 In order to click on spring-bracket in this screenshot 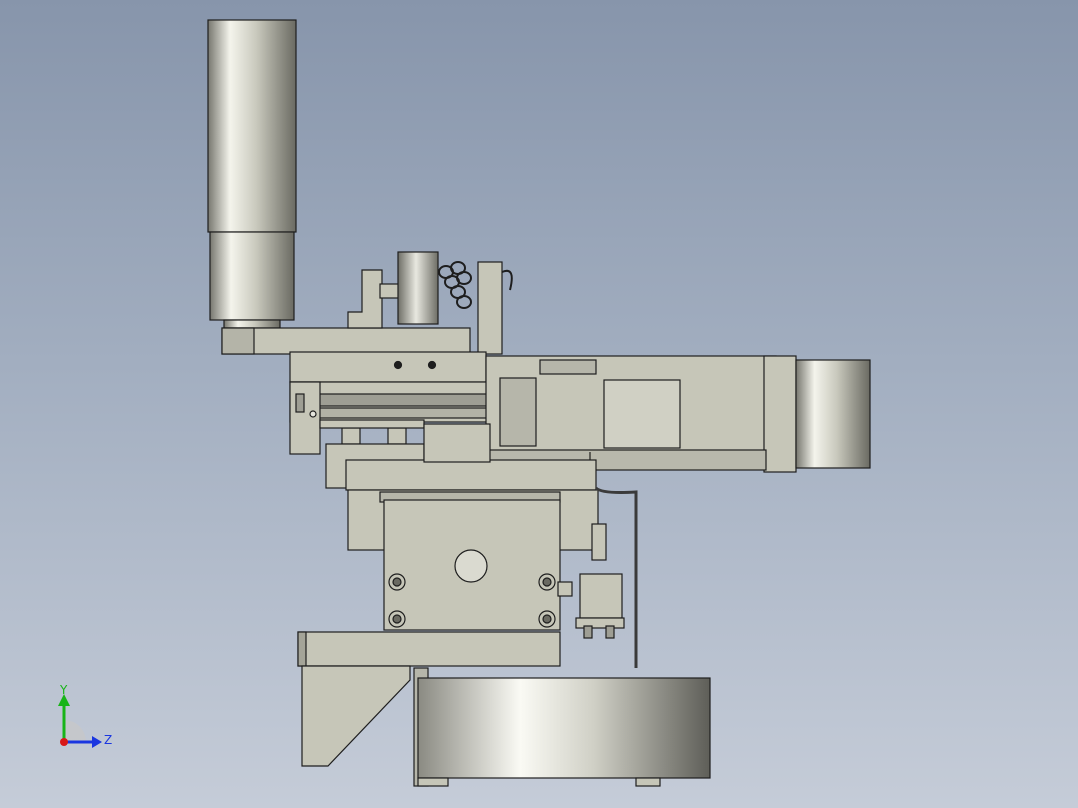, I will do `click(374, 299)`.